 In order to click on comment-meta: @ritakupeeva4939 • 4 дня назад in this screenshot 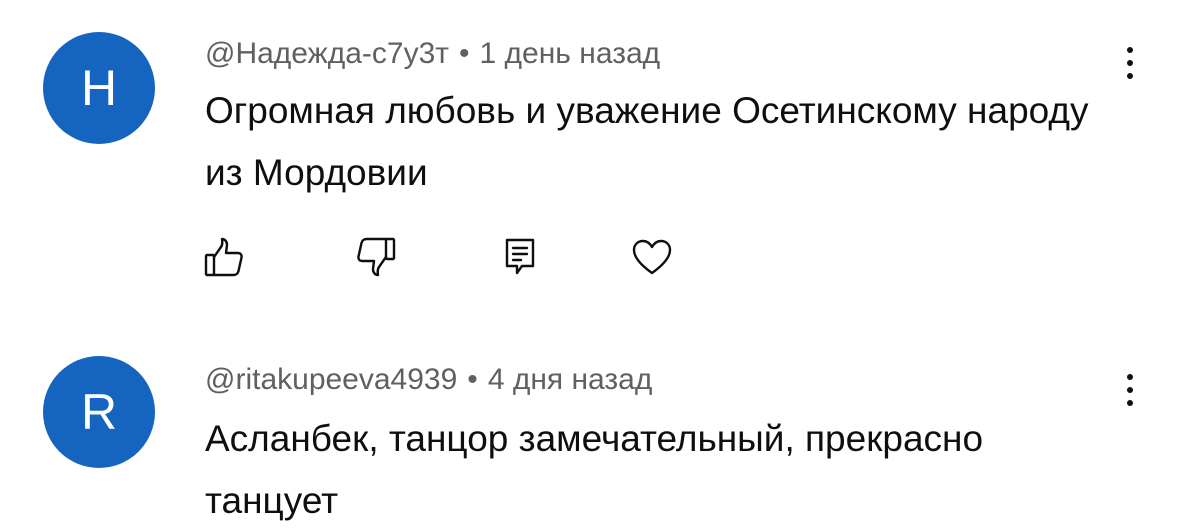, I will do `click(428, 380)`.